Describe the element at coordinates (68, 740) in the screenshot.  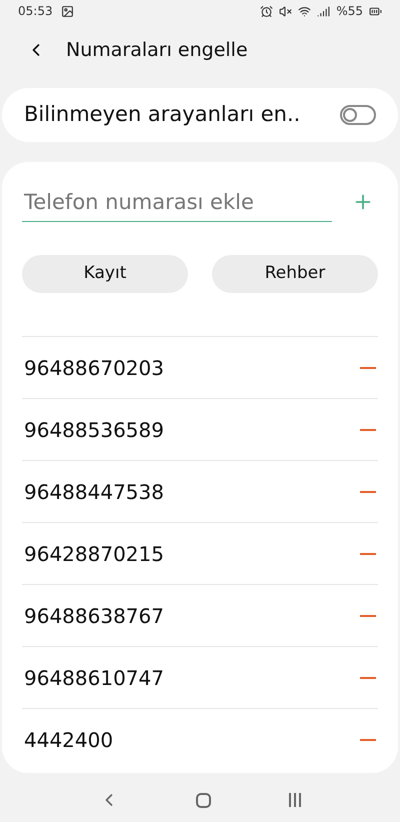
I see `blocked-number: 4442400` at that location.